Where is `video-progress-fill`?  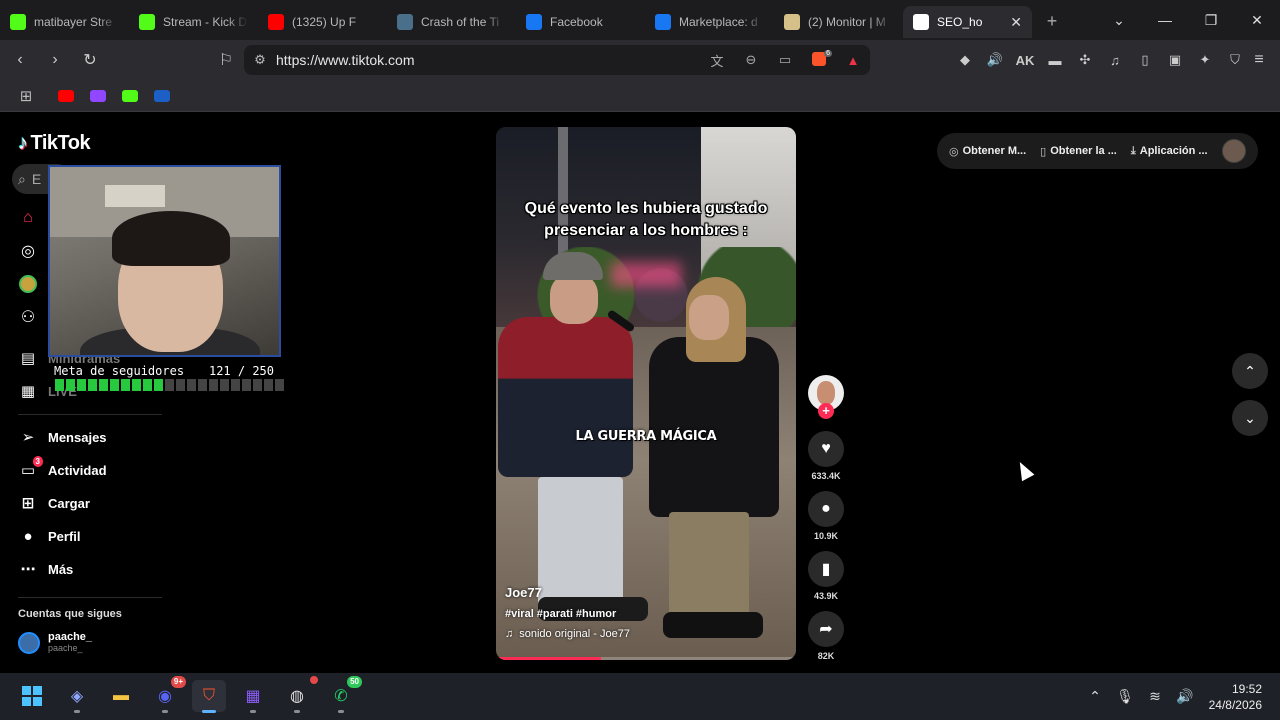
video-progress-fill is located at coordinates (548, 658).